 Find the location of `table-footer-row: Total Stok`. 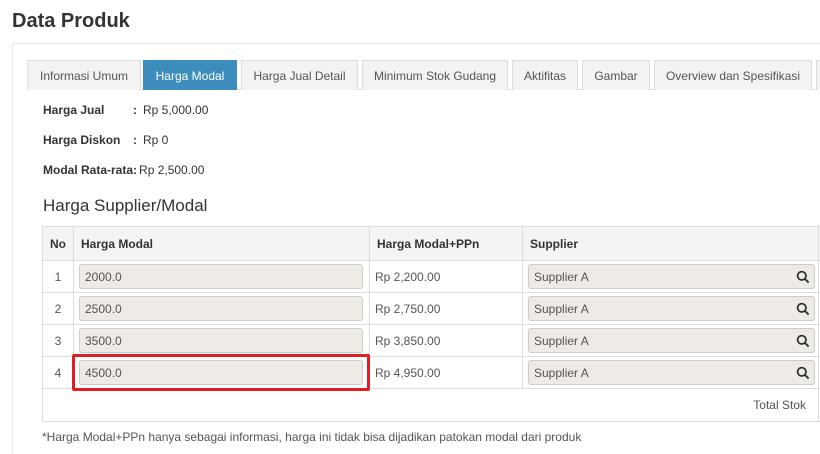

table-footer-row: Total Stok is located at coordinates (431, 405).